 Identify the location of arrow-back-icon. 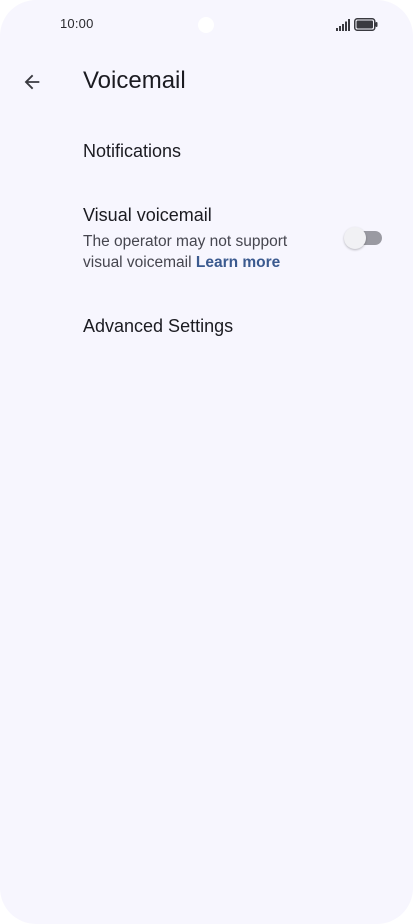
(32, 82).